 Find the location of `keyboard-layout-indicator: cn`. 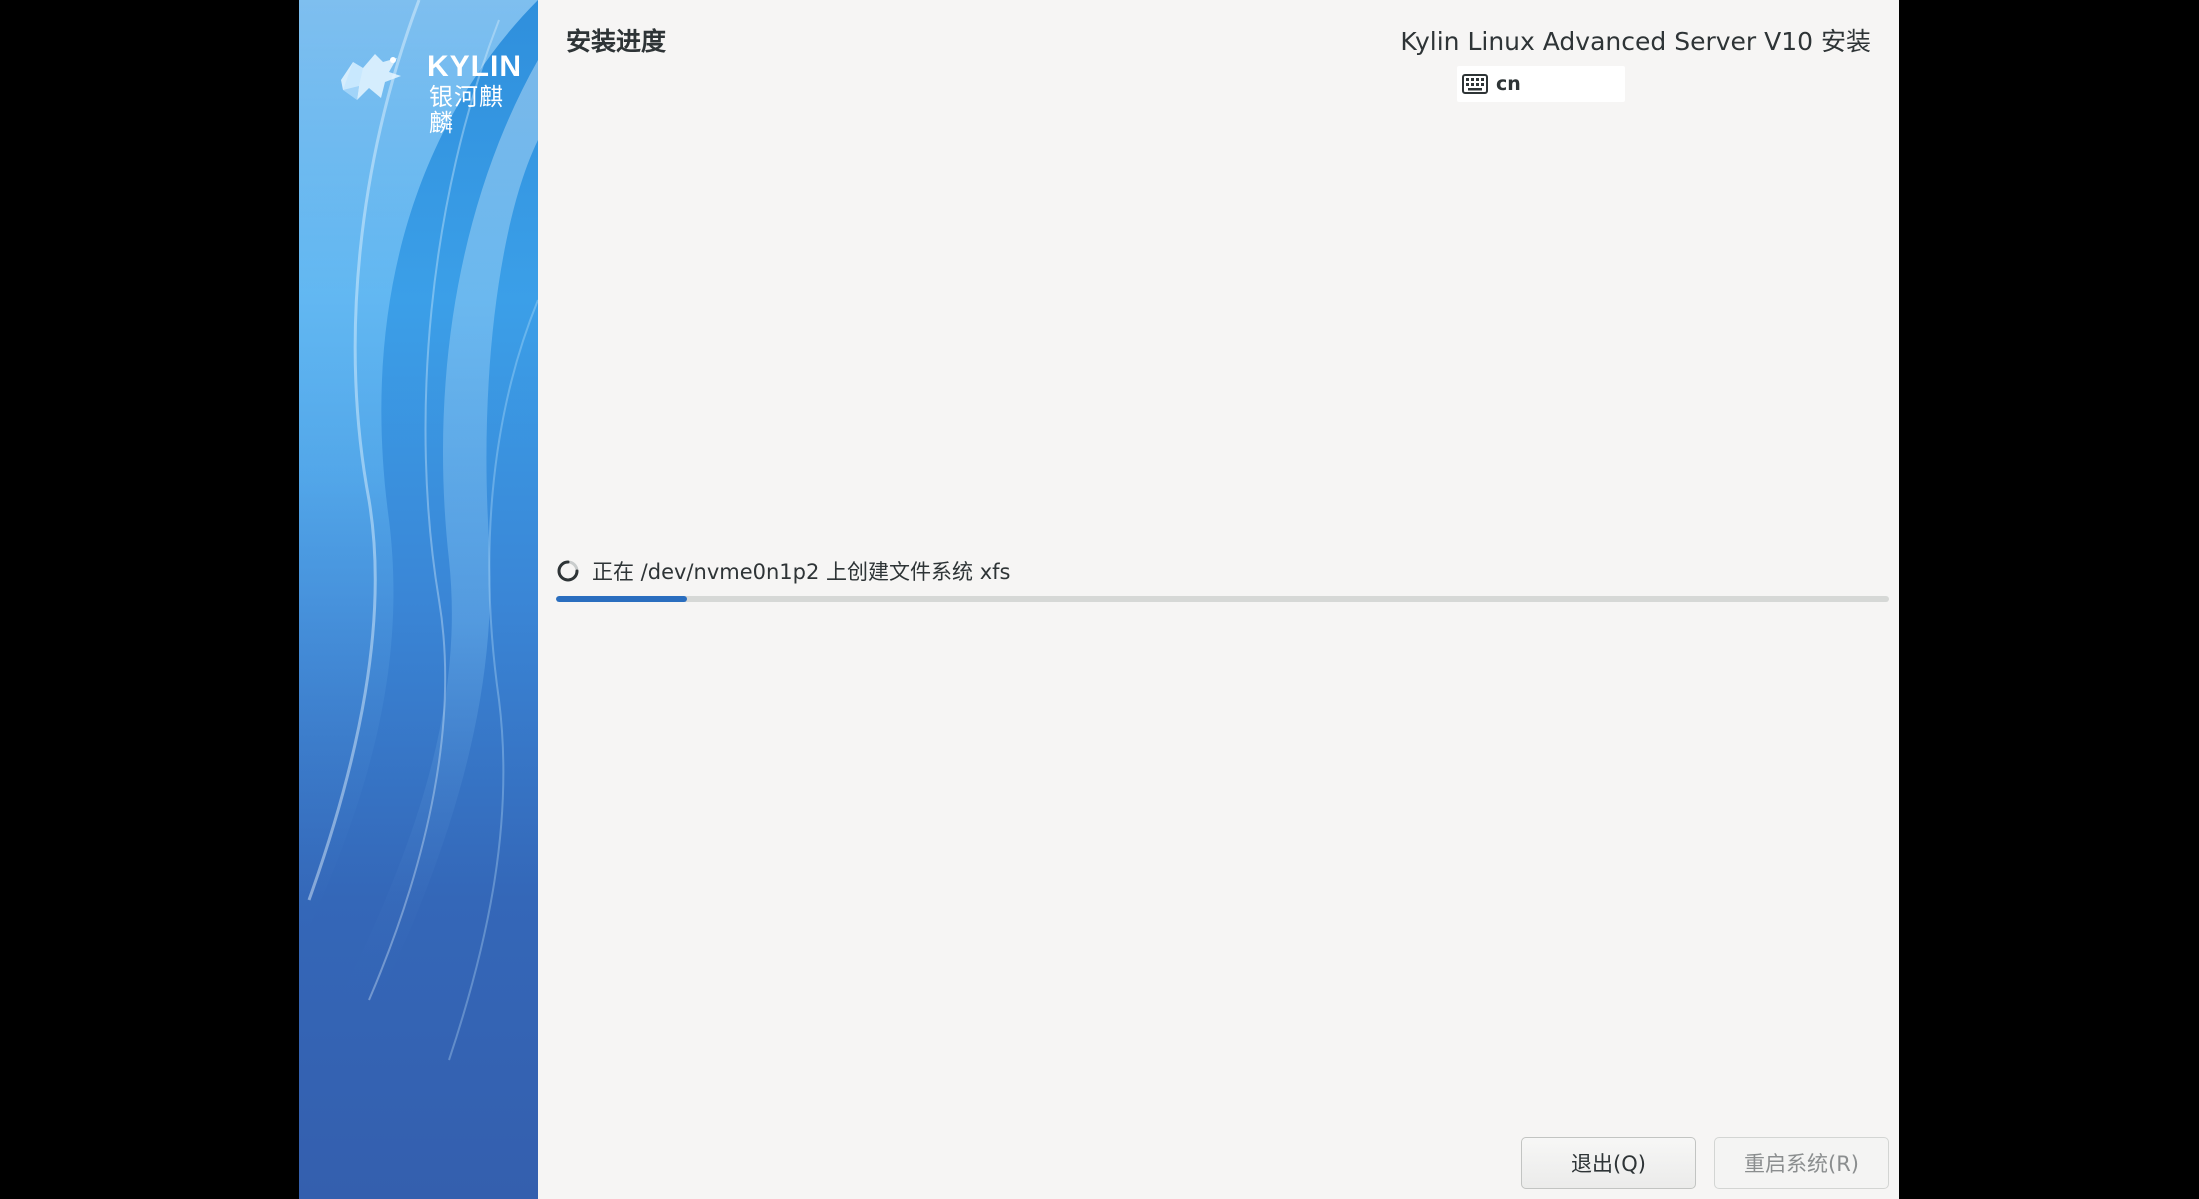

keyboard-layout-indicator: cn is located at coordinates (1541, 84).